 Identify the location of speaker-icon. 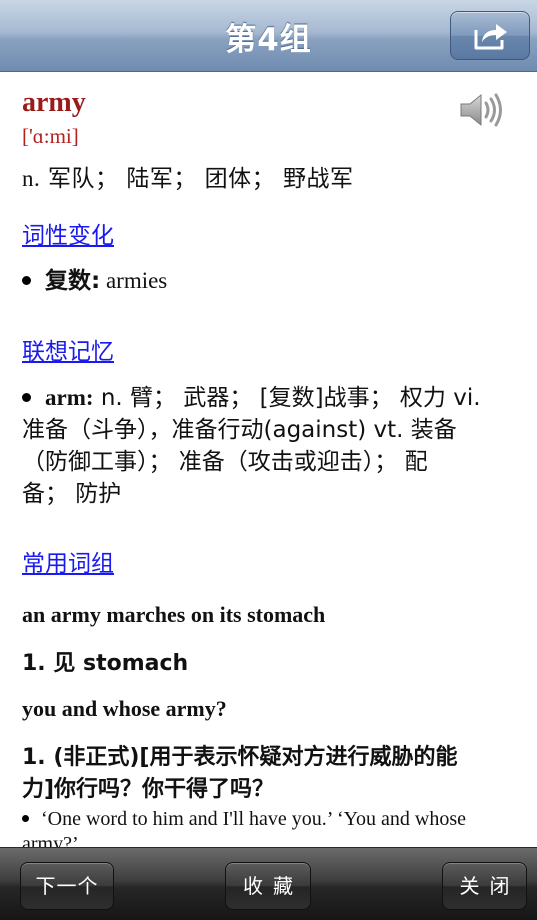
(481, 110).